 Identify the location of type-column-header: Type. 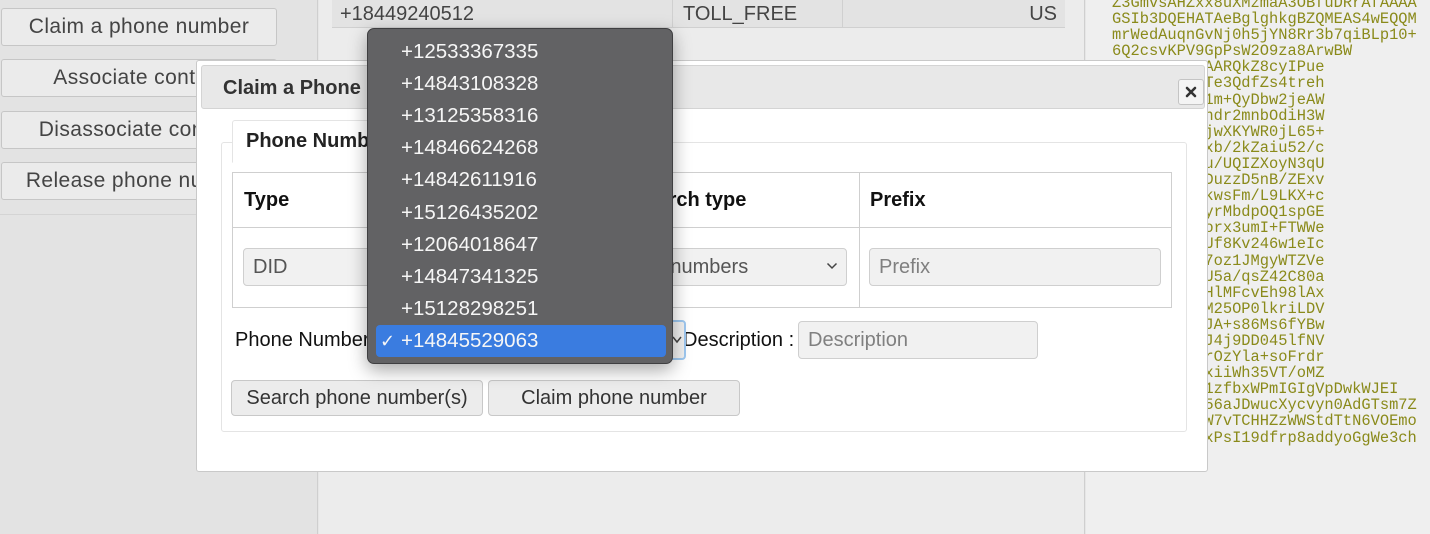
(267, 200).